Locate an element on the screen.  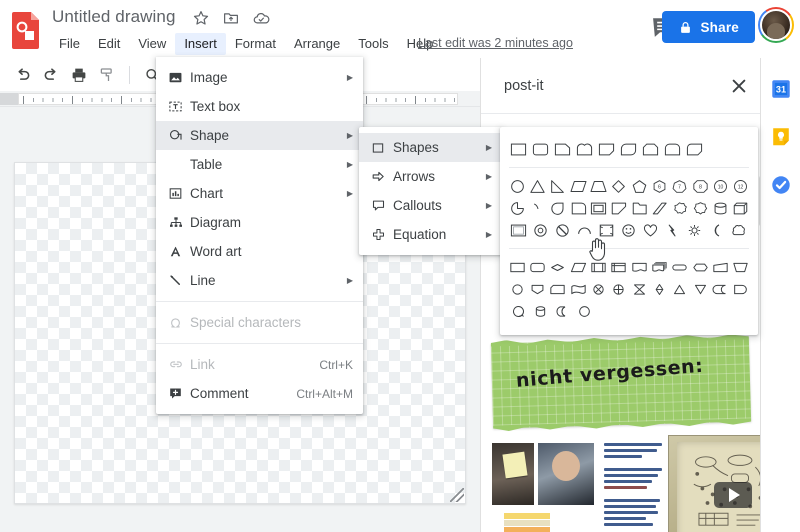
shape-arc is located at coordinates (584, 230).